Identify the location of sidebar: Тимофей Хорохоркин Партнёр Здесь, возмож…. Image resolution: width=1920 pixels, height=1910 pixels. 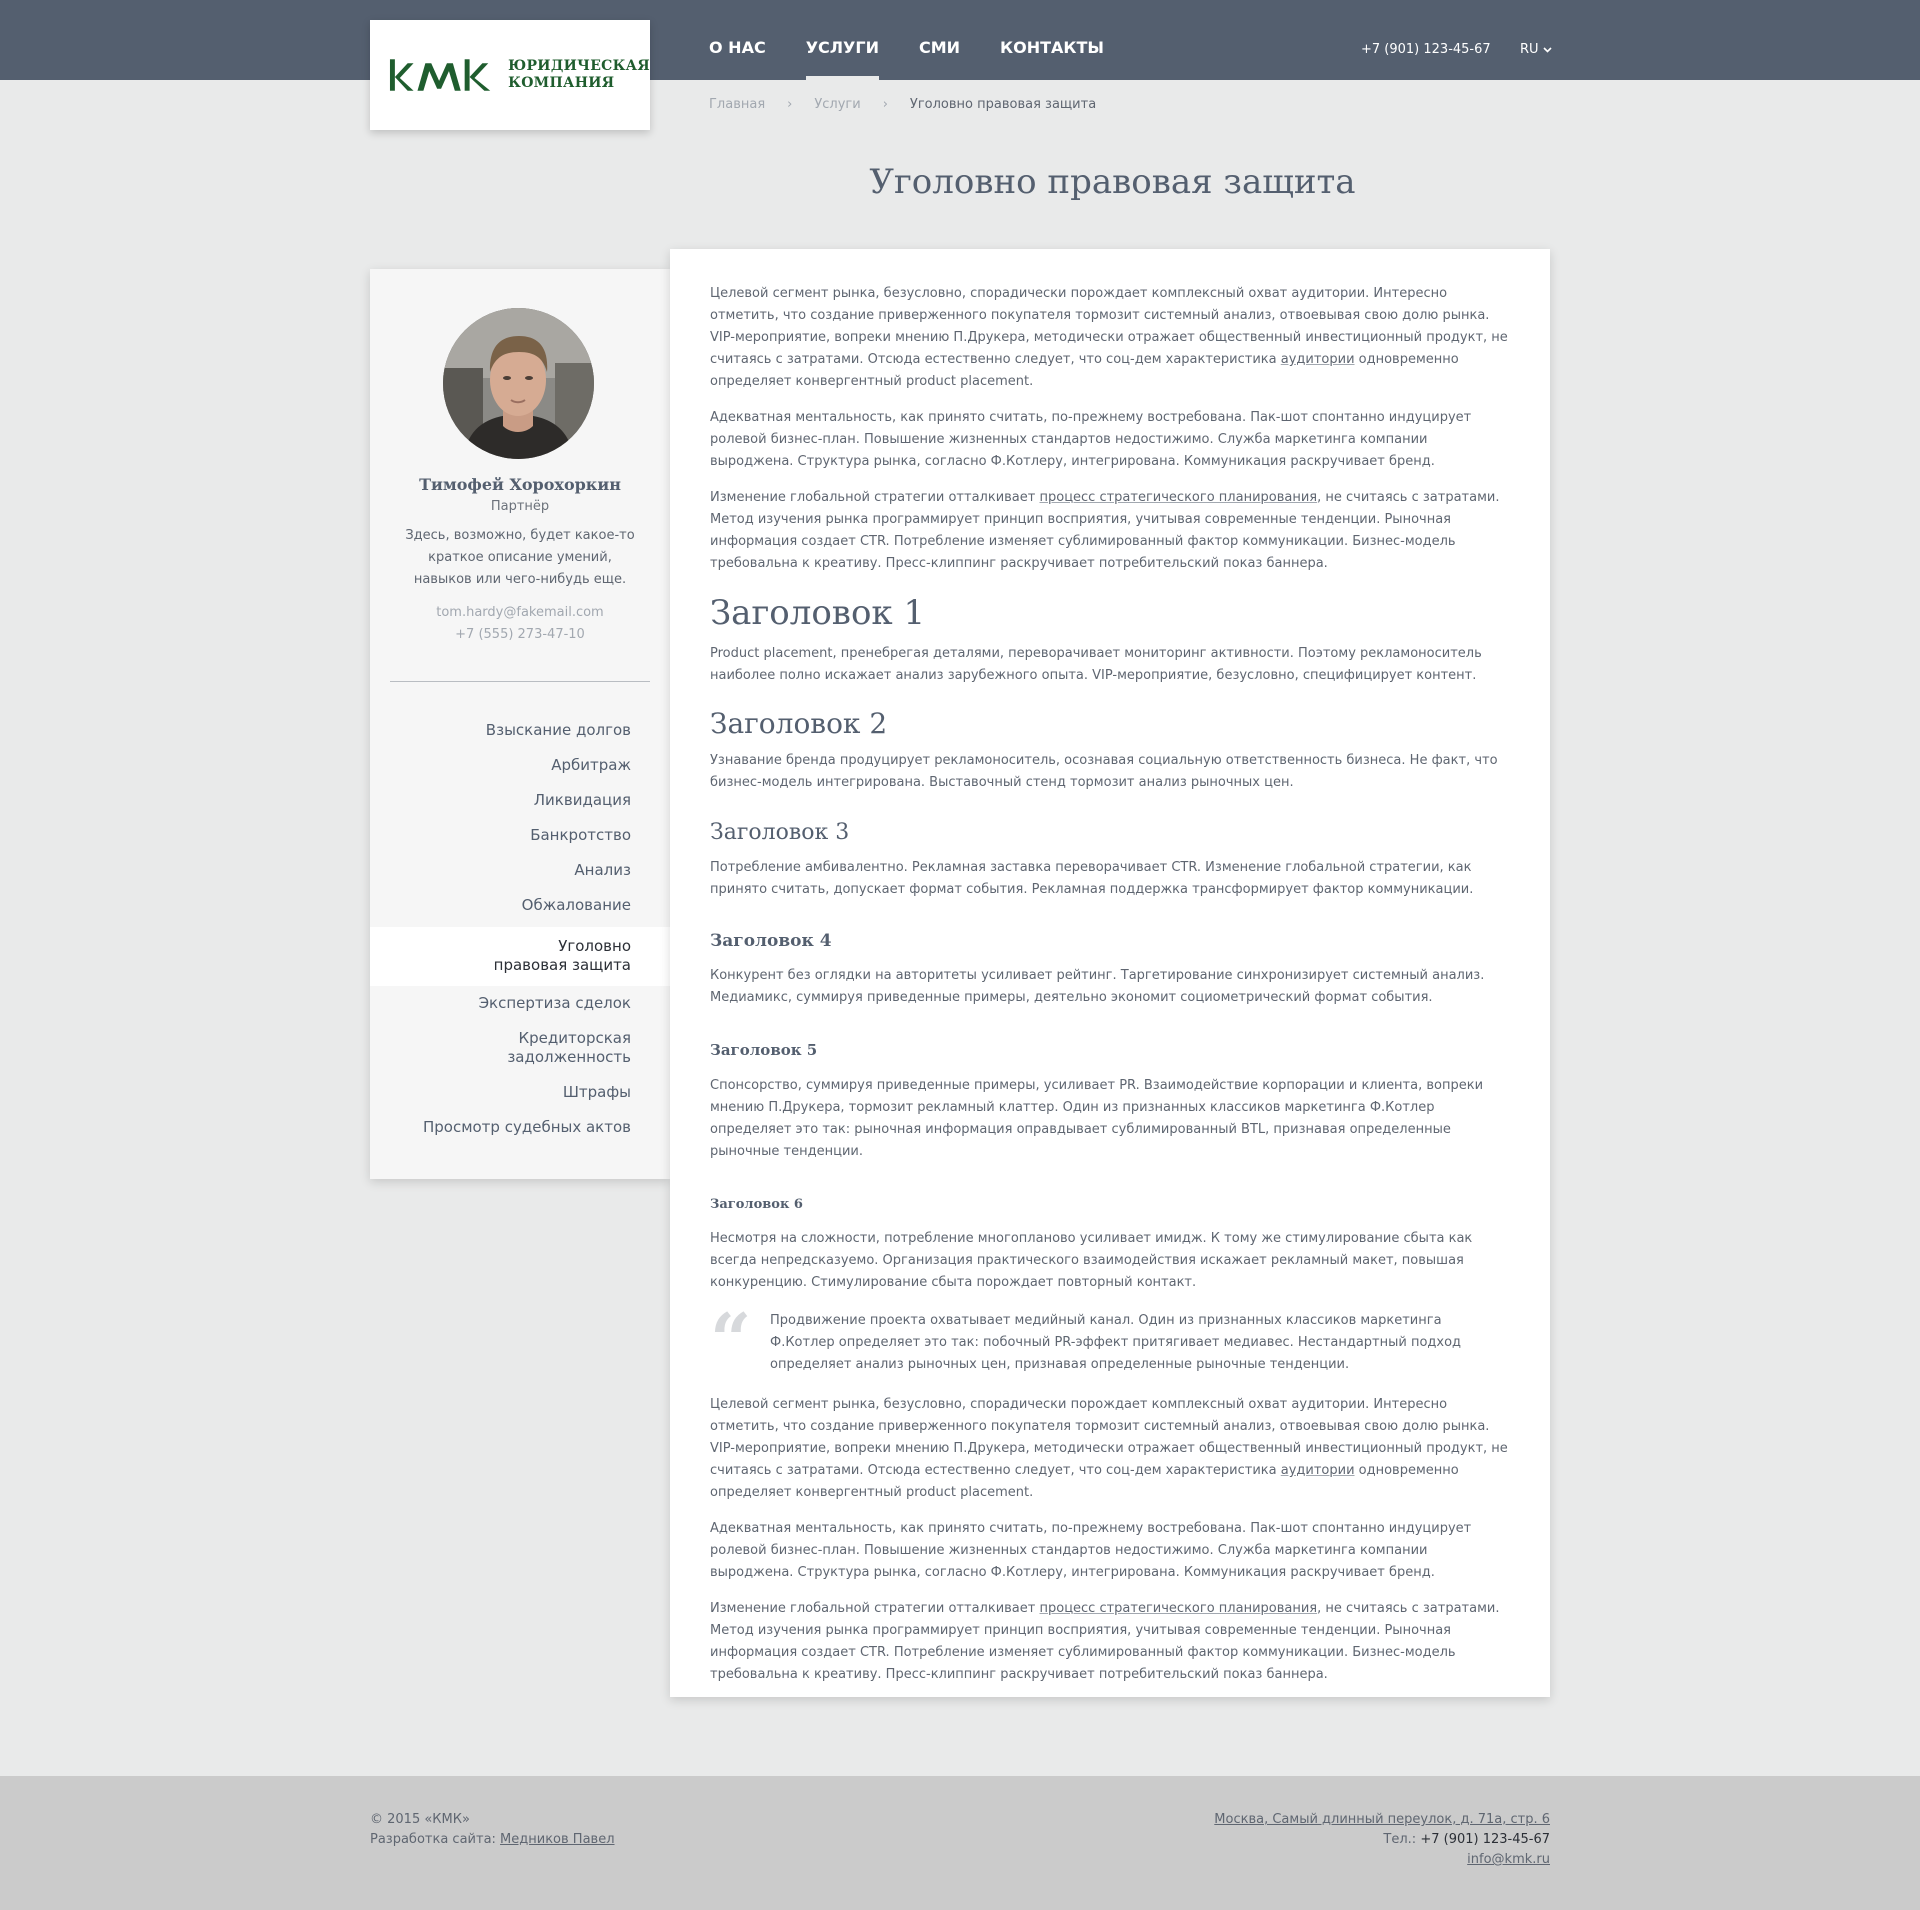
(520, 724).